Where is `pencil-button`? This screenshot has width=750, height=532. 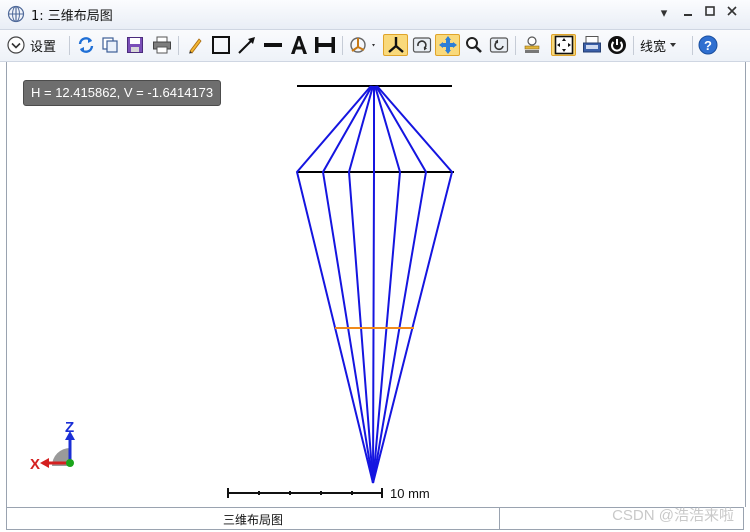
pencil-button is located at coordinates (195, 45).